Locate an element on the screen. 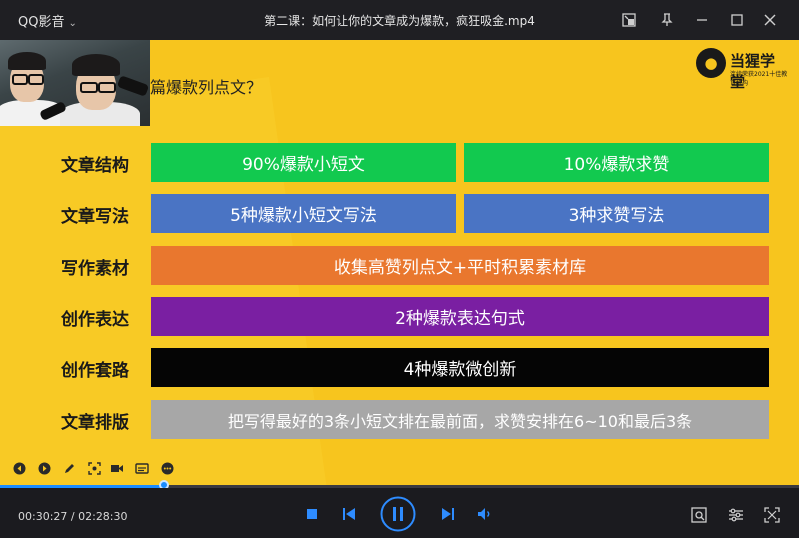 The image size is (799, 538). row-label: 创作套路 is located at coordinates (95, 371).